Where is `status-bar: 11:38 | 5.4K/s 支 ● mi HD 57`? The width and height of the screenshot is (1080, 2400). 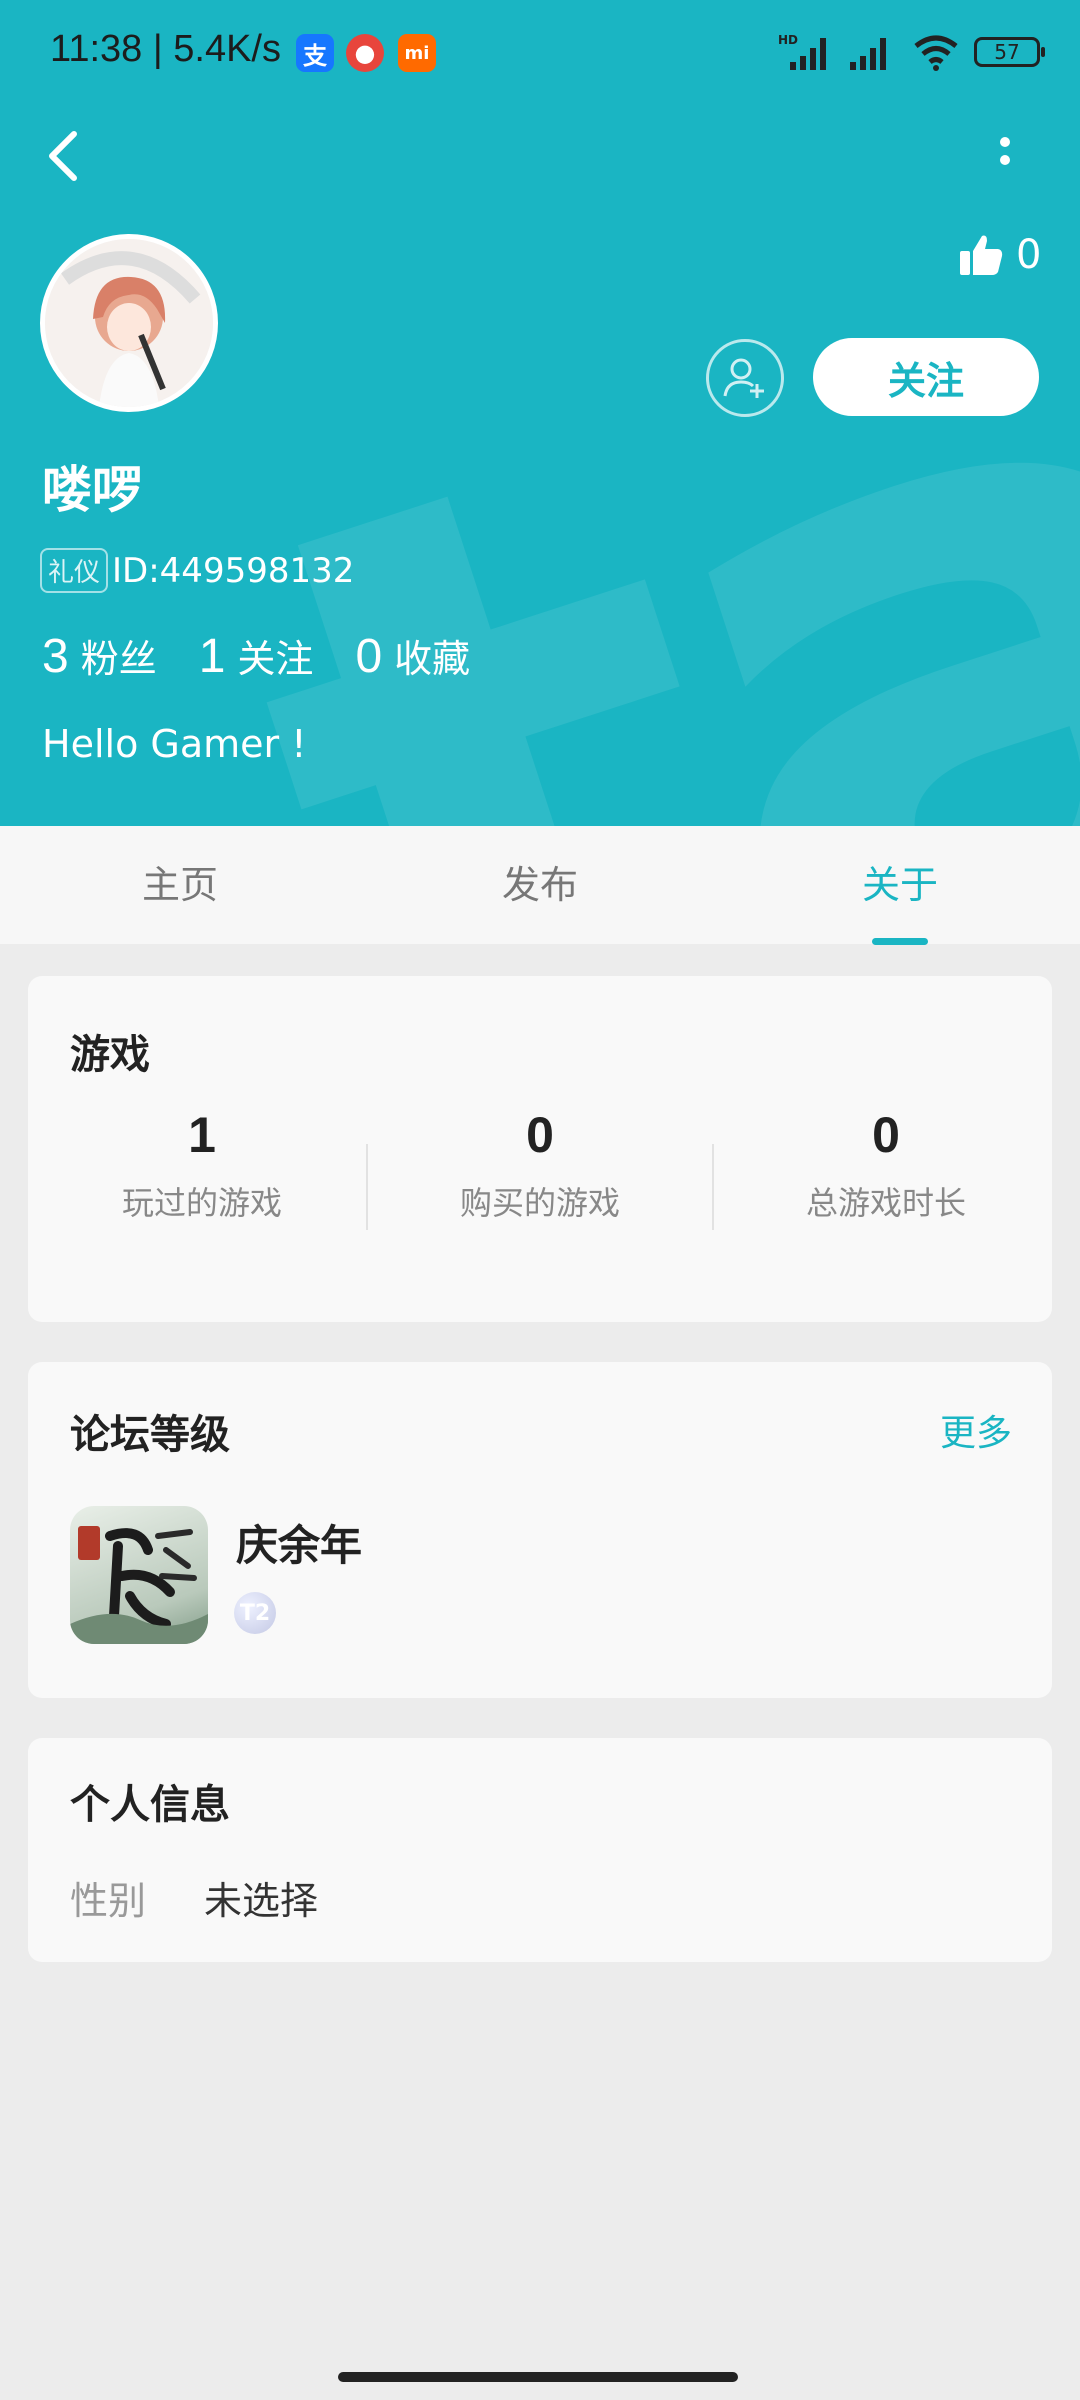 status-bar: 11:38 | 5.4K/s 支 ● mi HD 57 is located at coordinates (540, 52).